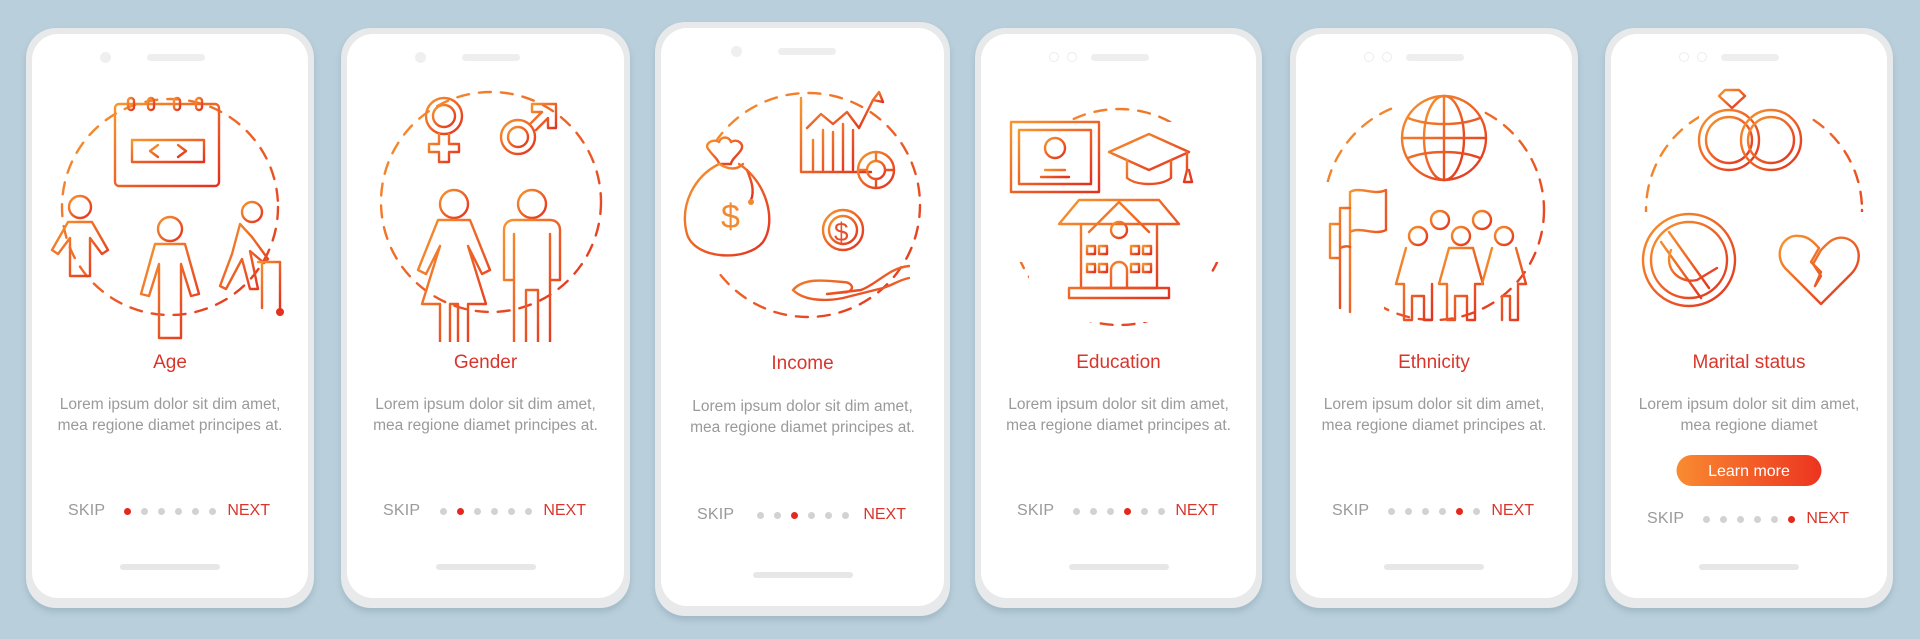 This screenshot has height=639, width=1920. I want to click on age-groups-icon, so click(167, 218).